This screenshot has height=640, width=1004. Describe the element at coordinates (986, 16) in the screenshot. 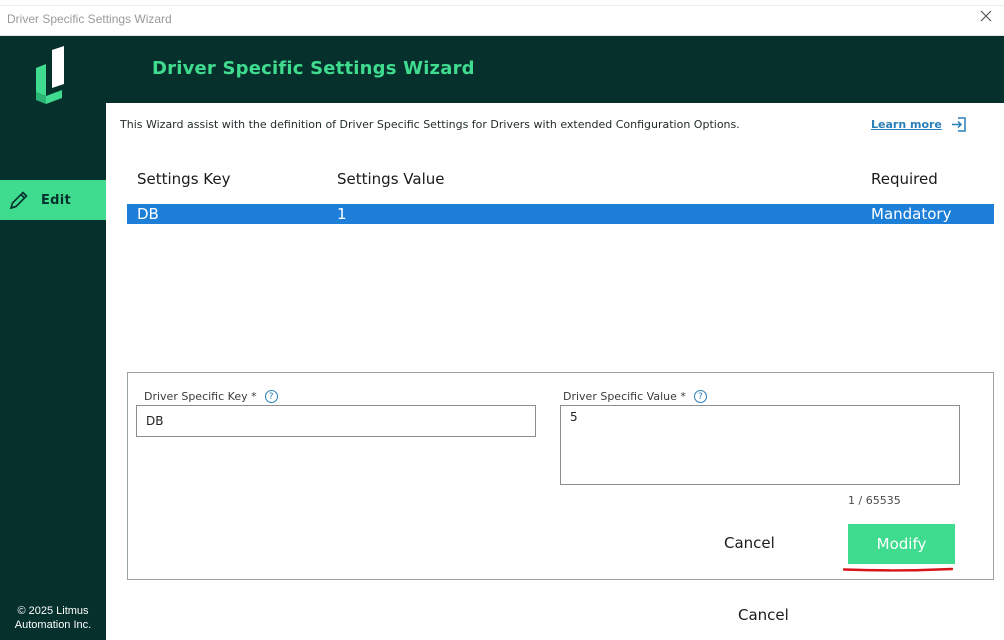

I see `close-icon` at that location.